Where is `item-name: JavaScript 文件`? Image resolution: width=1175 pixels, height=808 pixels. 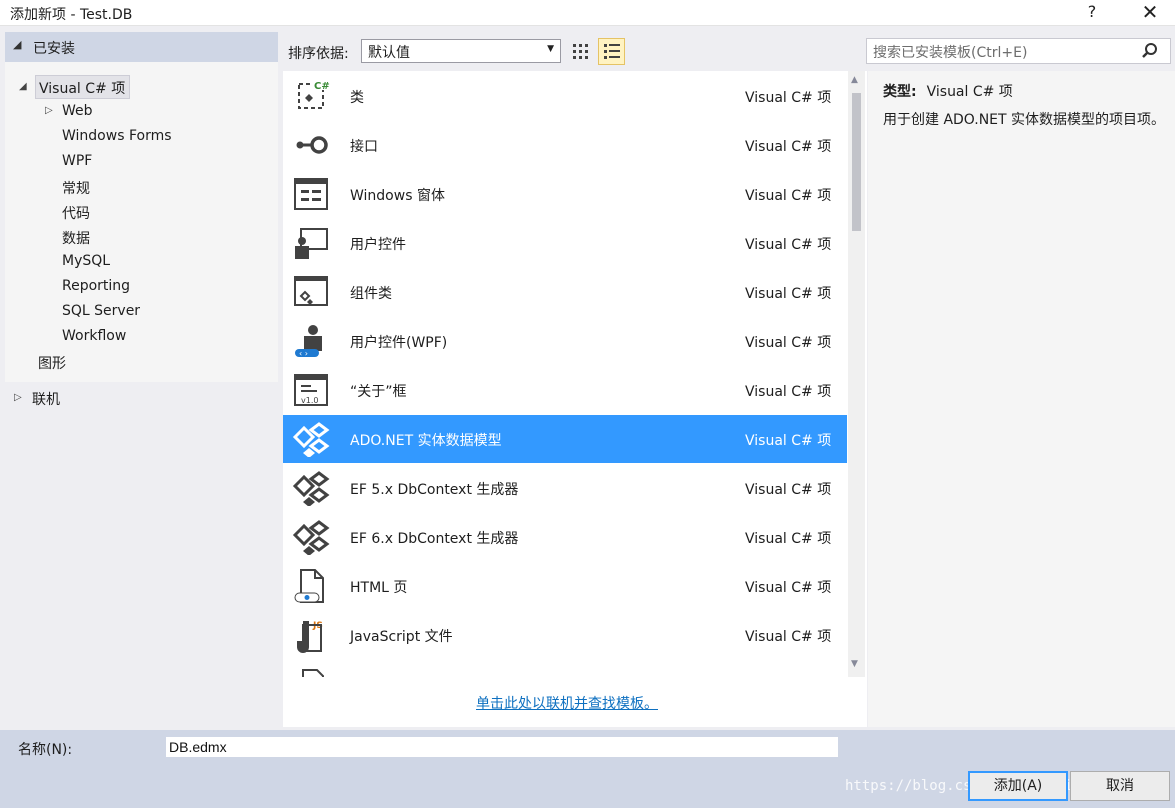 item-name: JavaScript 文件 is located at coordinates (401, 637).